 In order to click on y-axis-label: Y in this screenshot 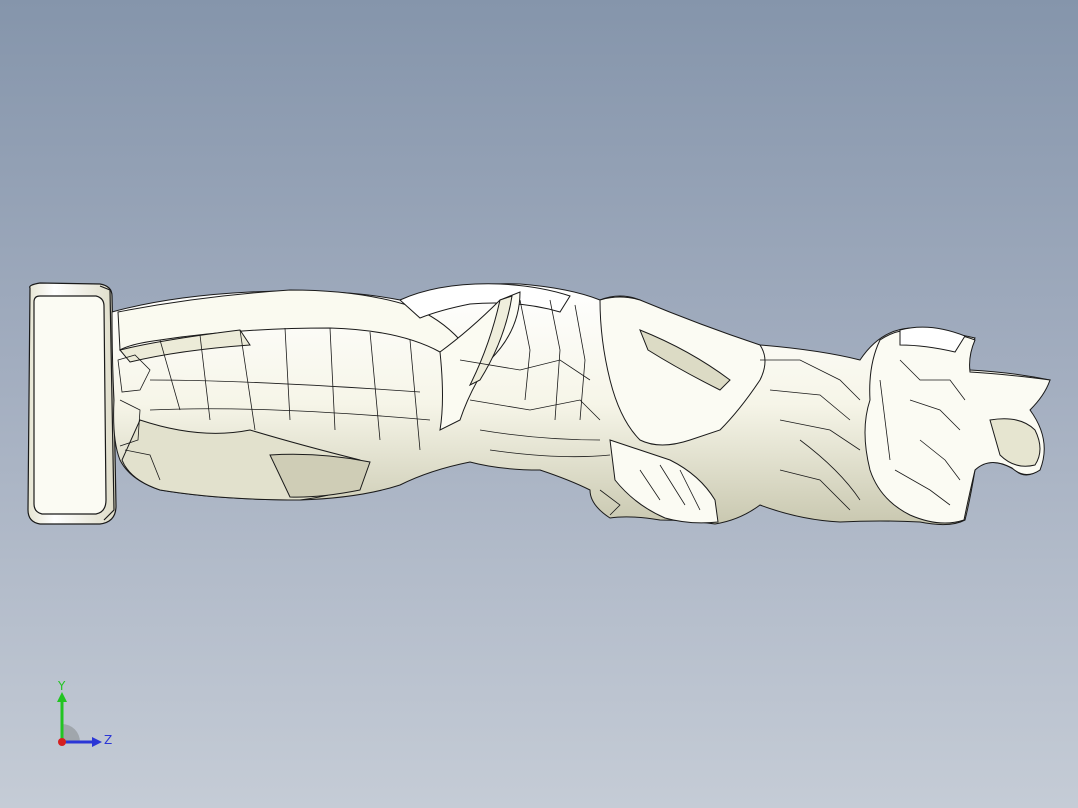, I will do `click(61, 686)`.